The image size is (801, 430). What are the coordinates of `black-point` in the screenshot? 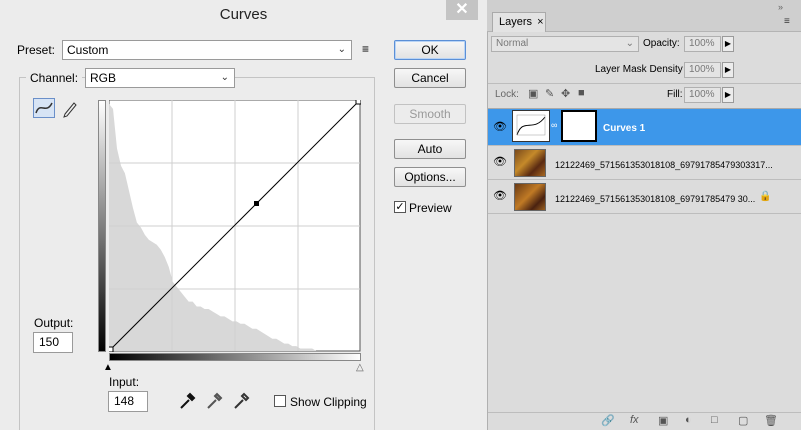 It's located at (111, 349).